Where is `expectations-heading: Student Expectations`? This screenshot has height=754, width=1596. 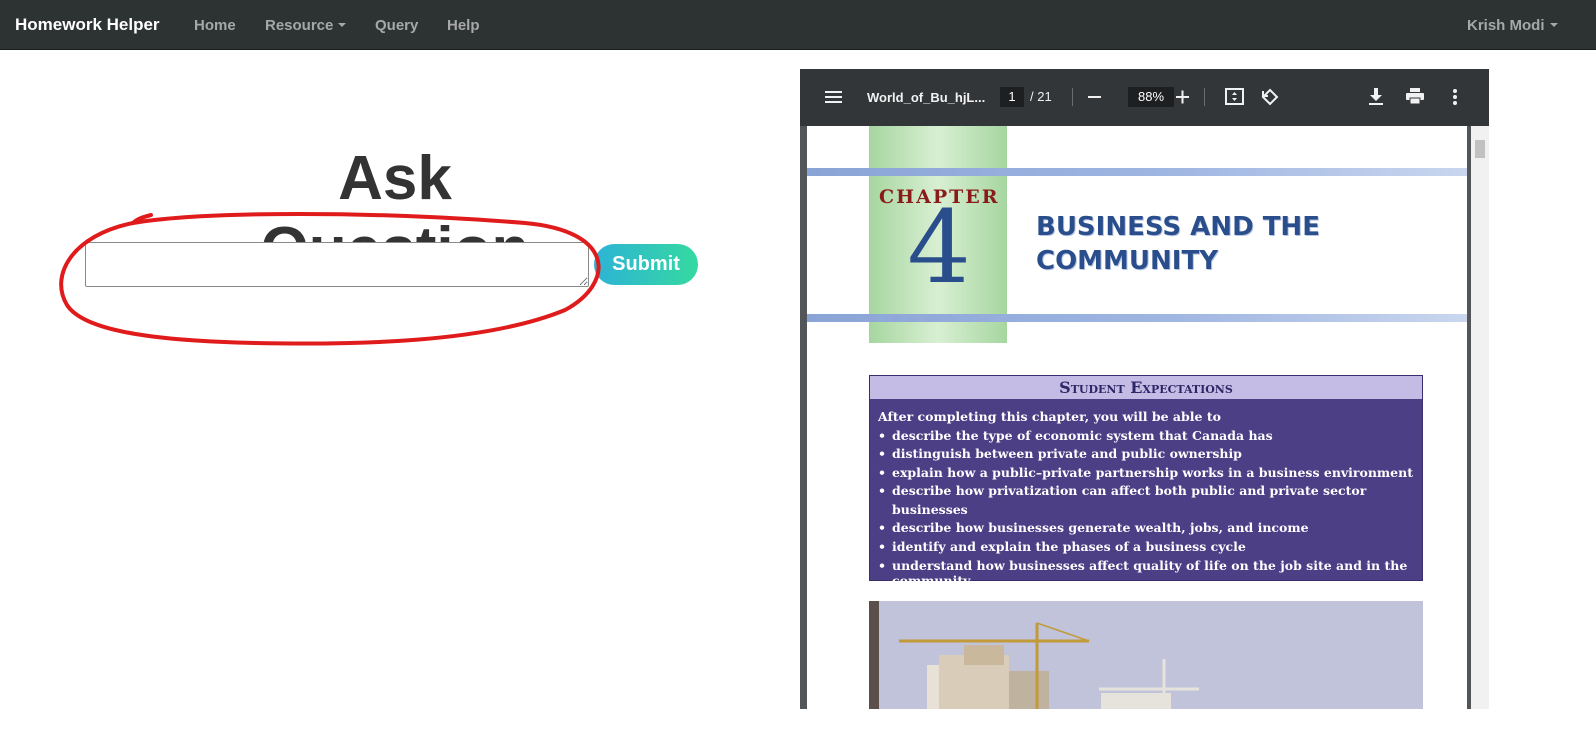
expectations-heading: Student Expectations is located at coordinates (1146, 387).